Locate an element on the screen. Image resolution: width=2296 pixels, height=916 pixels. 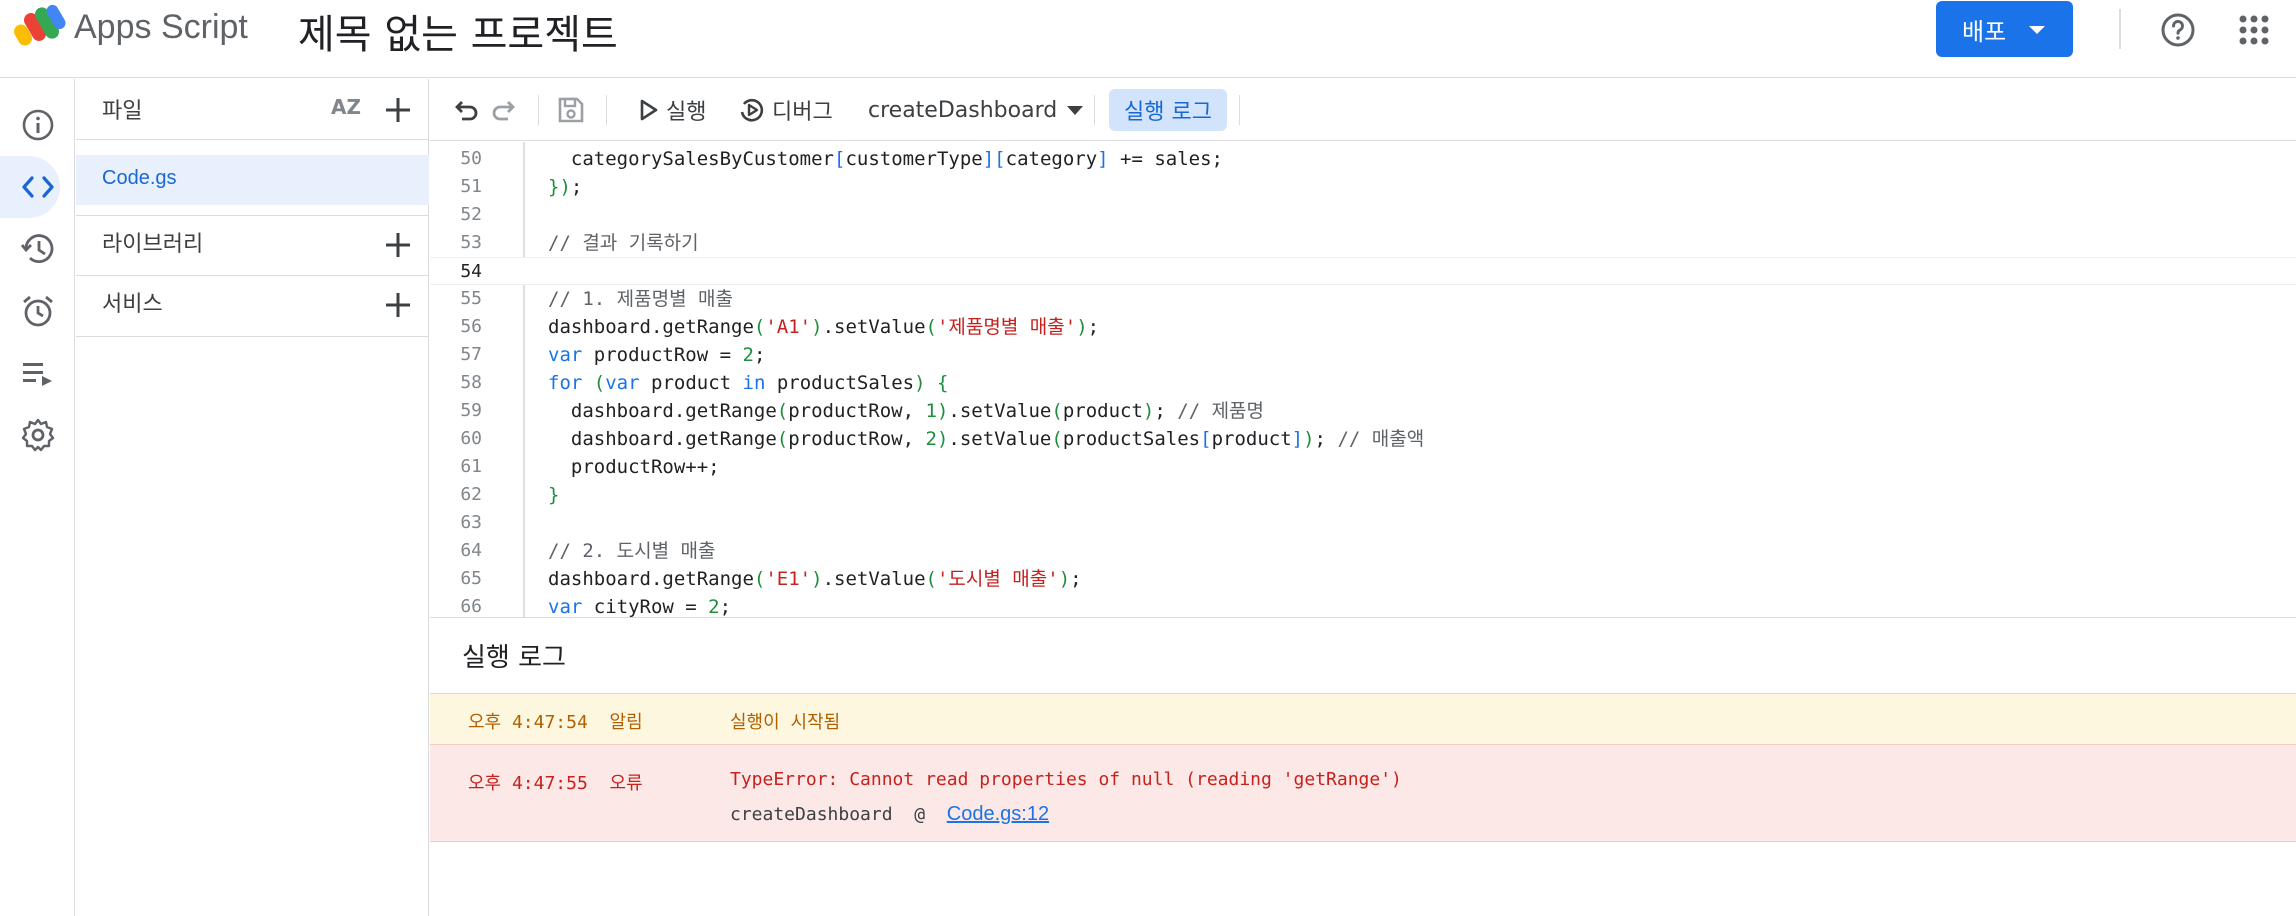
function-name: createDashboard is located at coordinates (963, 110).